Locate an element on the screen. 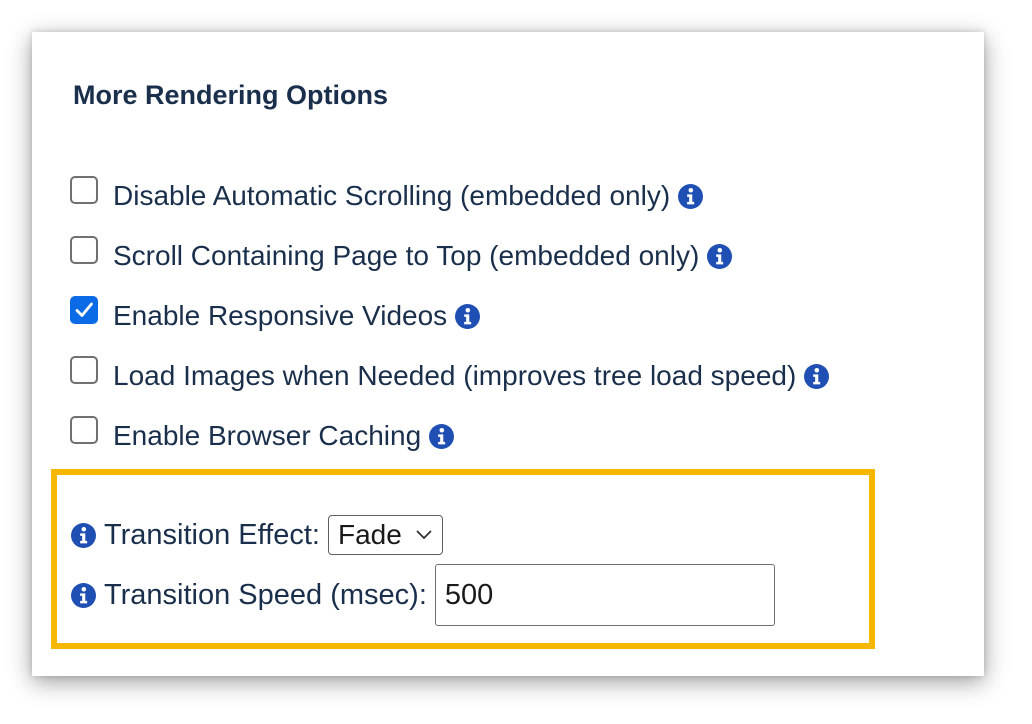  transition-speed-input is located at coordinates (604, 595).